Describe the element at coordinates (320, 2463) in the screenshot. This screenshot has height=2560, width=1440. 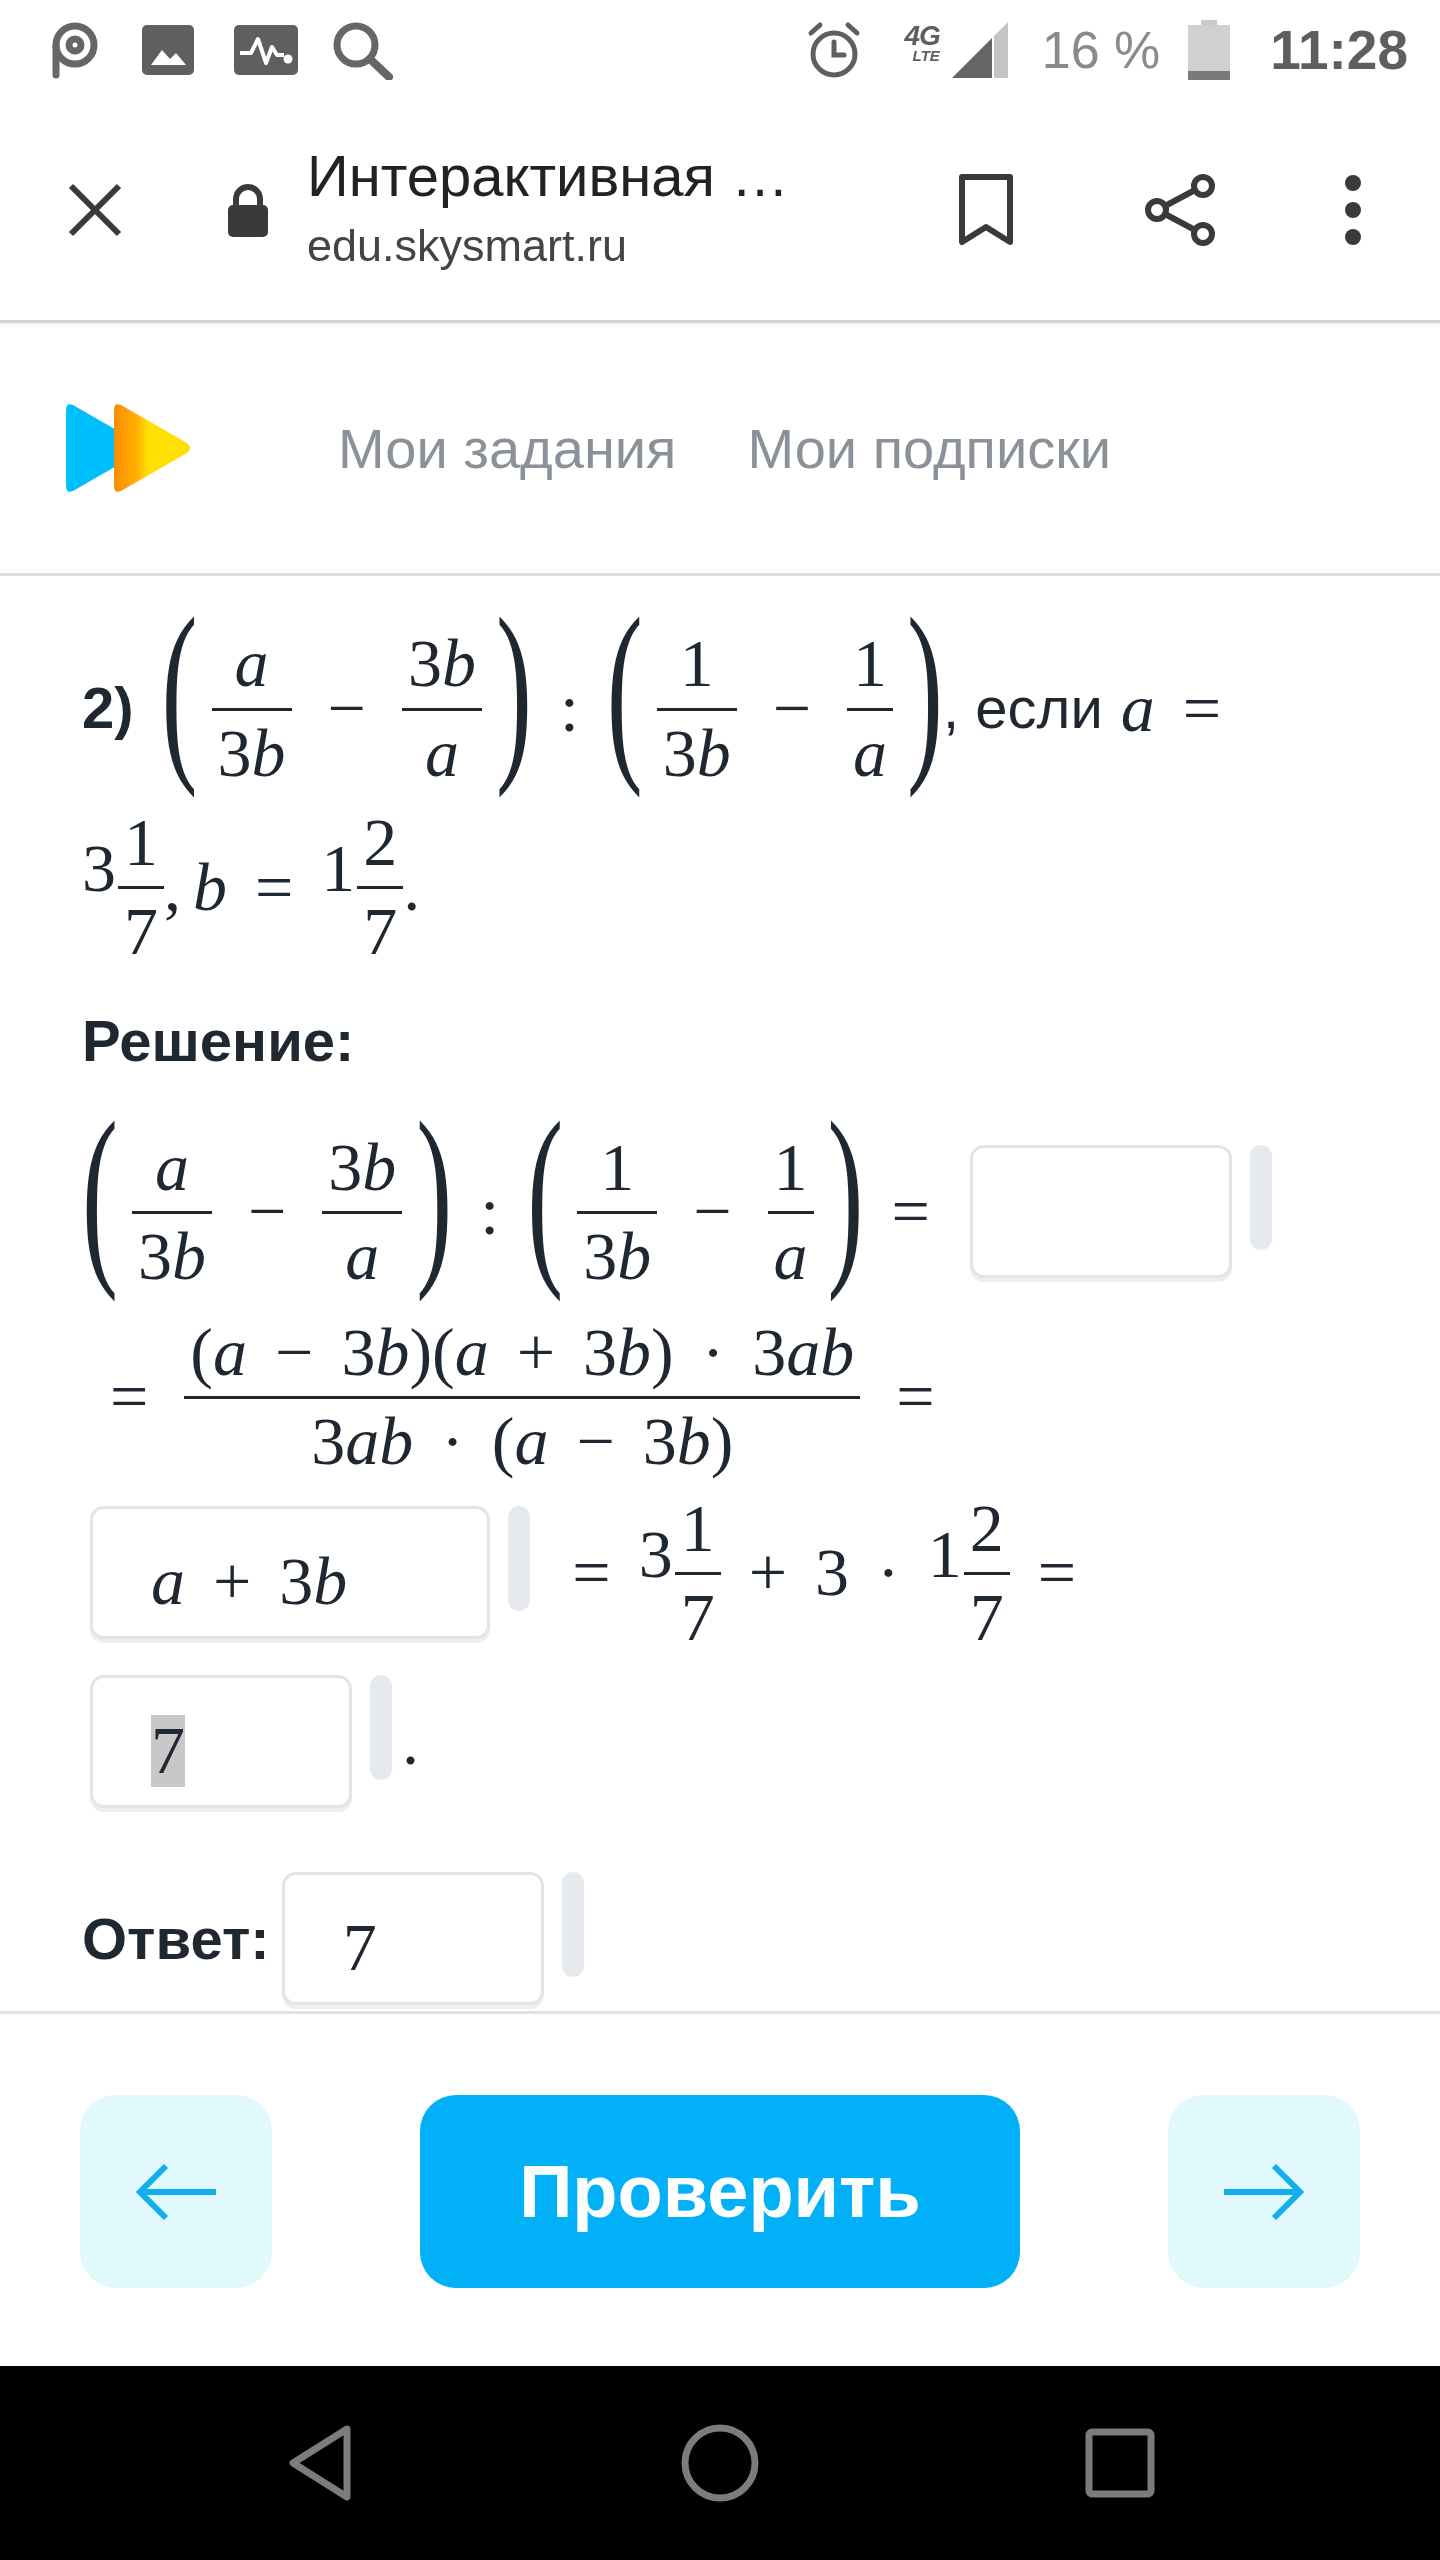
I see `back-icon` at that location.